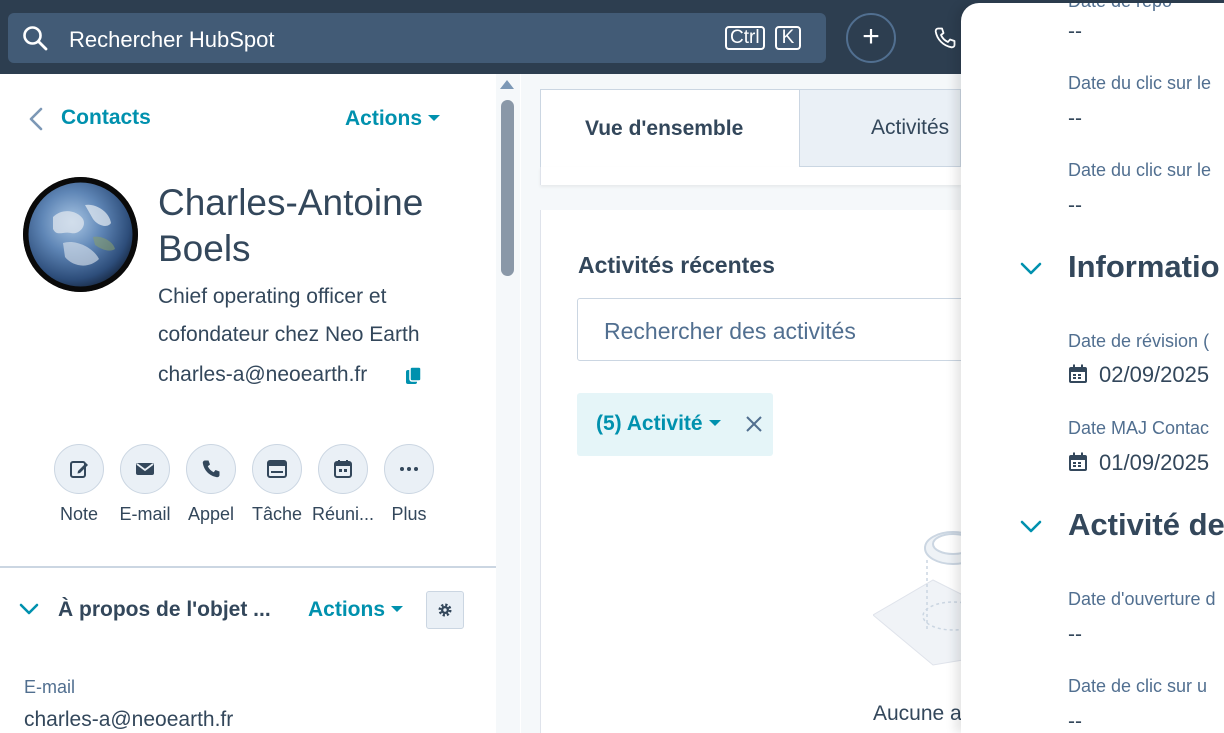  I want to click on about-actions-dropdown: Actions, so click(356, 610).